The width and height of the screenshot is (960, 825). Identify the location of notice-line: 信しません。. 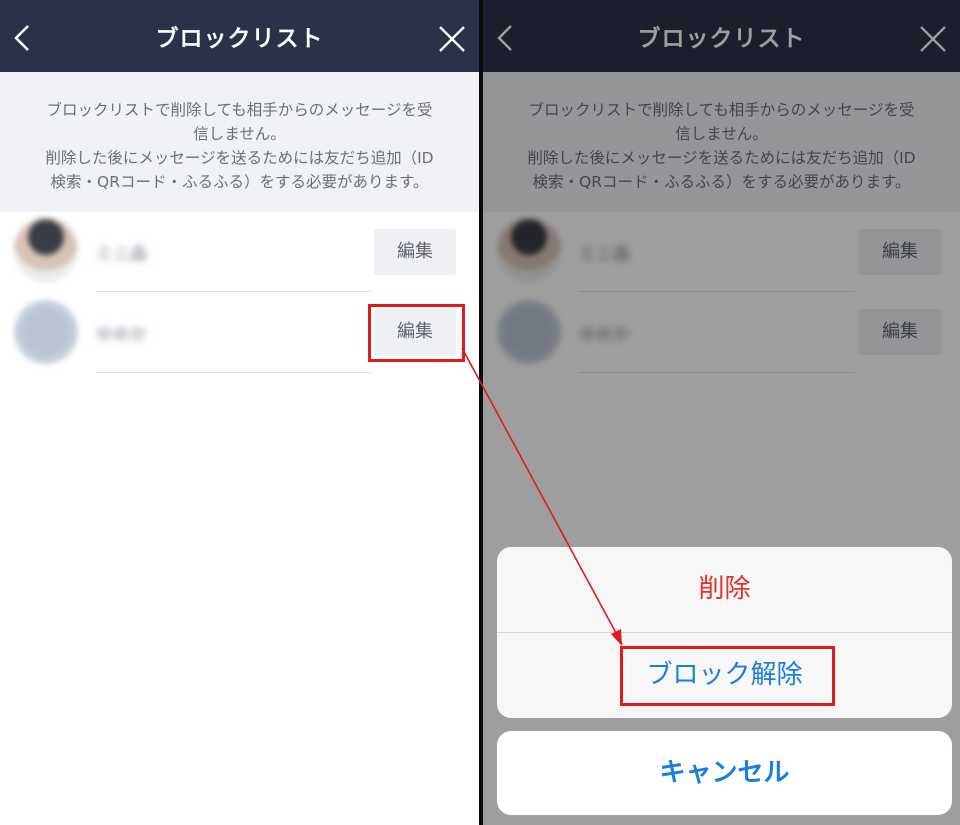
(239, 134).